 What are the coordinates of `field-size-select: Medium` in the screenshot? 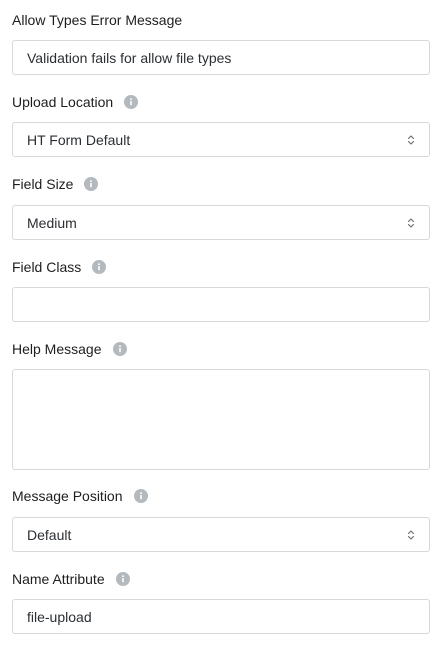 It's located at (221, 222).